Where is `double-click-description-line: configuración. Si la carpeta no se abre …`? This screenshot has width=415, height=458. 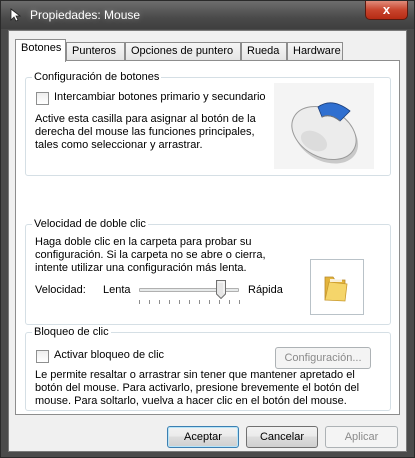
double-click-description-line: configuración. Si la carpeta no se abre … is located at coordinates (150, 255).